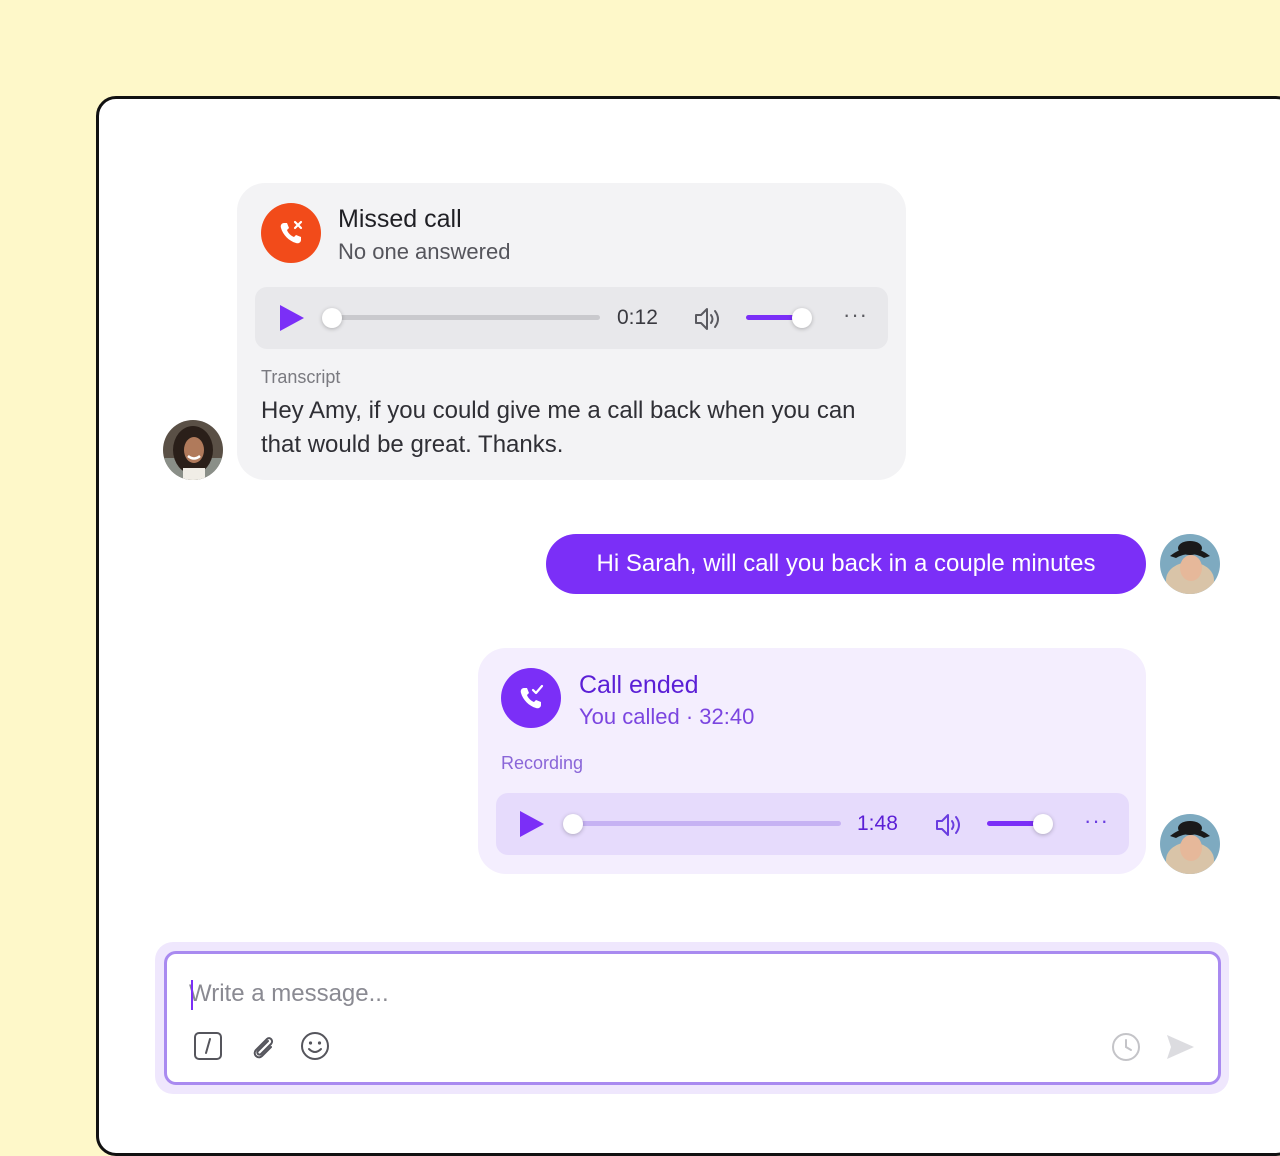 Image resolution: width=1280 pixels, height=1156 pixels. What do you see at coordinates (208, 1046) in the screenshot?
I see `slash-command-icon` at bounding box center [208, 1046].